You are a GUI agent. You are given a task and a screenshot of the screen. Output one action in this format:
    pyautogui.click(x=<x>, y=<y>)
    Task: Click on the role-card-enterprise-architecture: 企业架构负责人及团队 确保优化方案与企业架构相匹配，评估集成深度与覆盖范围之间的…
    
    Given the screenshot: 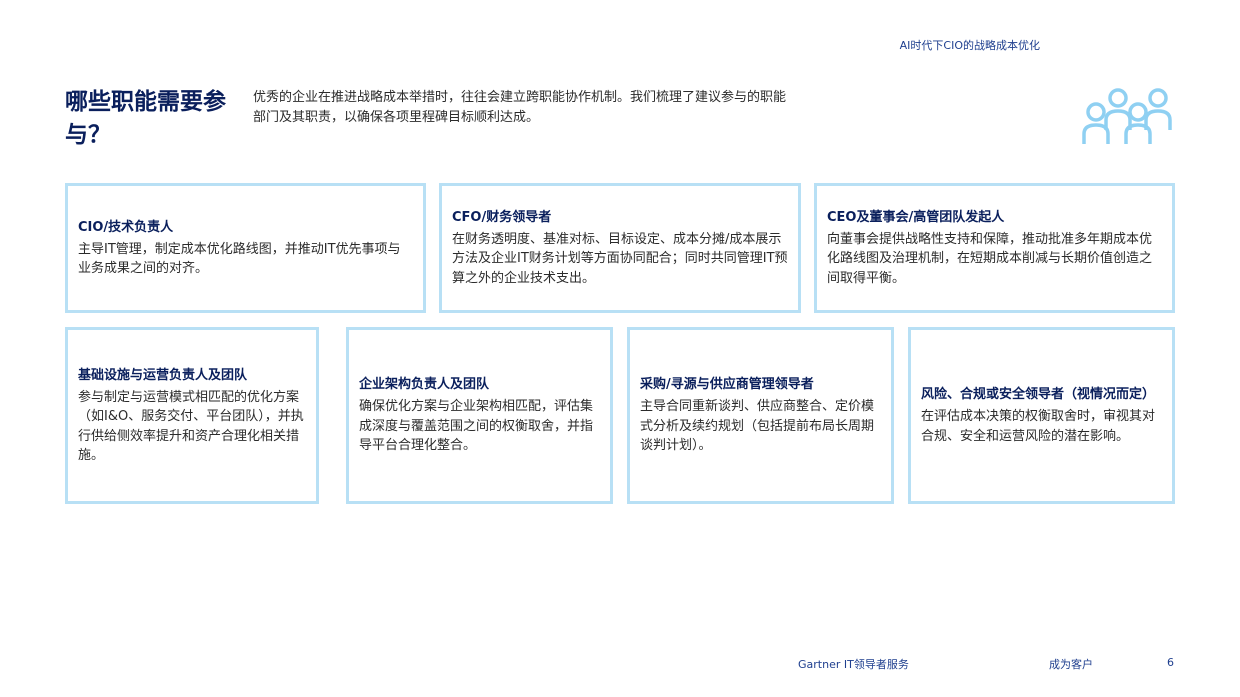 What is the action you would take?
    pyautogui.click(x=479, y=415)
    